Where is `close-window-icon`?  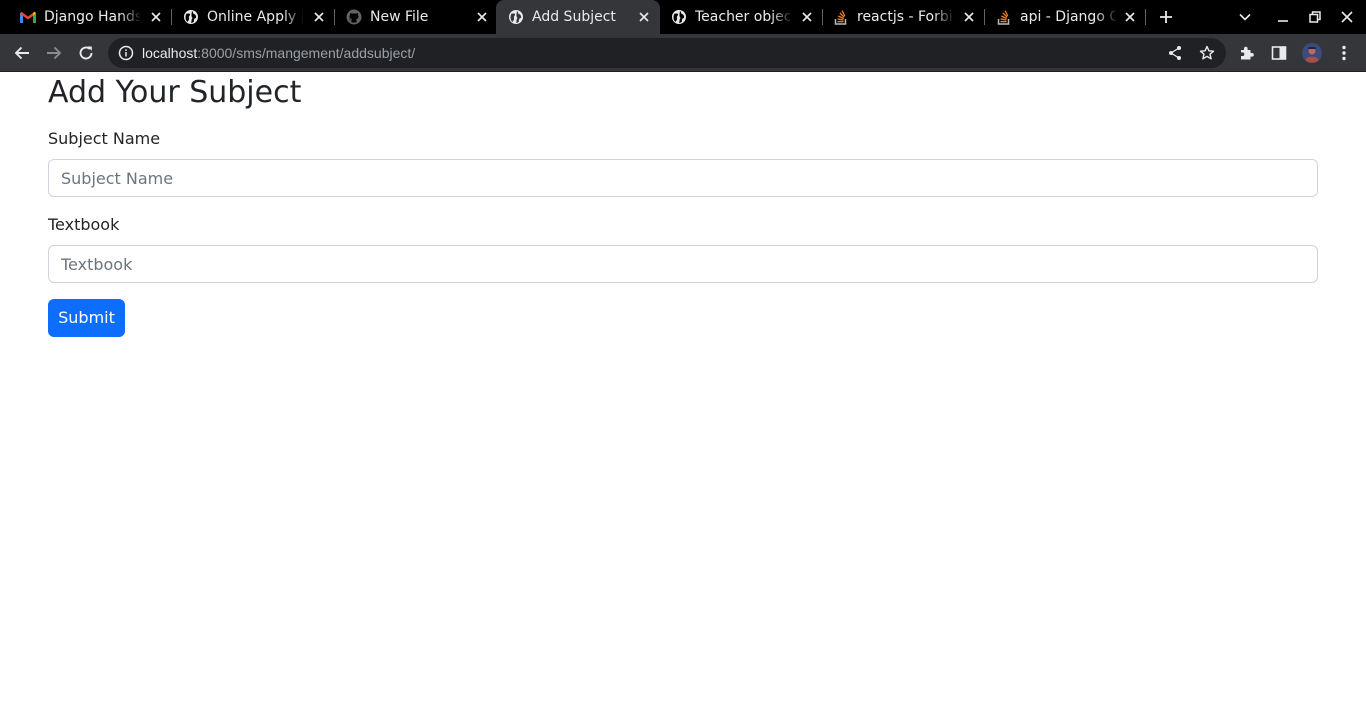
close-window-icon is located at coordinates (1347, 17).